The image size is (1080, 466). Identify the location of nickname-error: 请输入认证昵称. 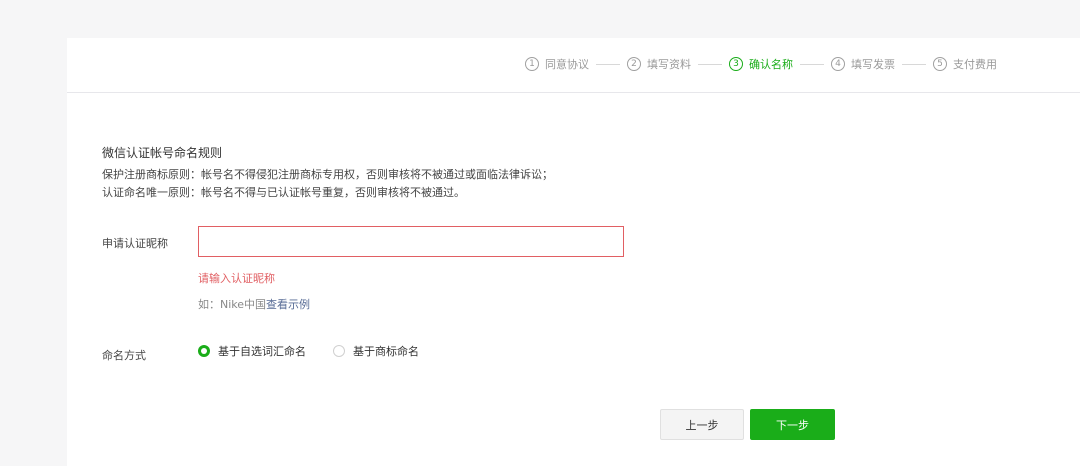
(236, 278).